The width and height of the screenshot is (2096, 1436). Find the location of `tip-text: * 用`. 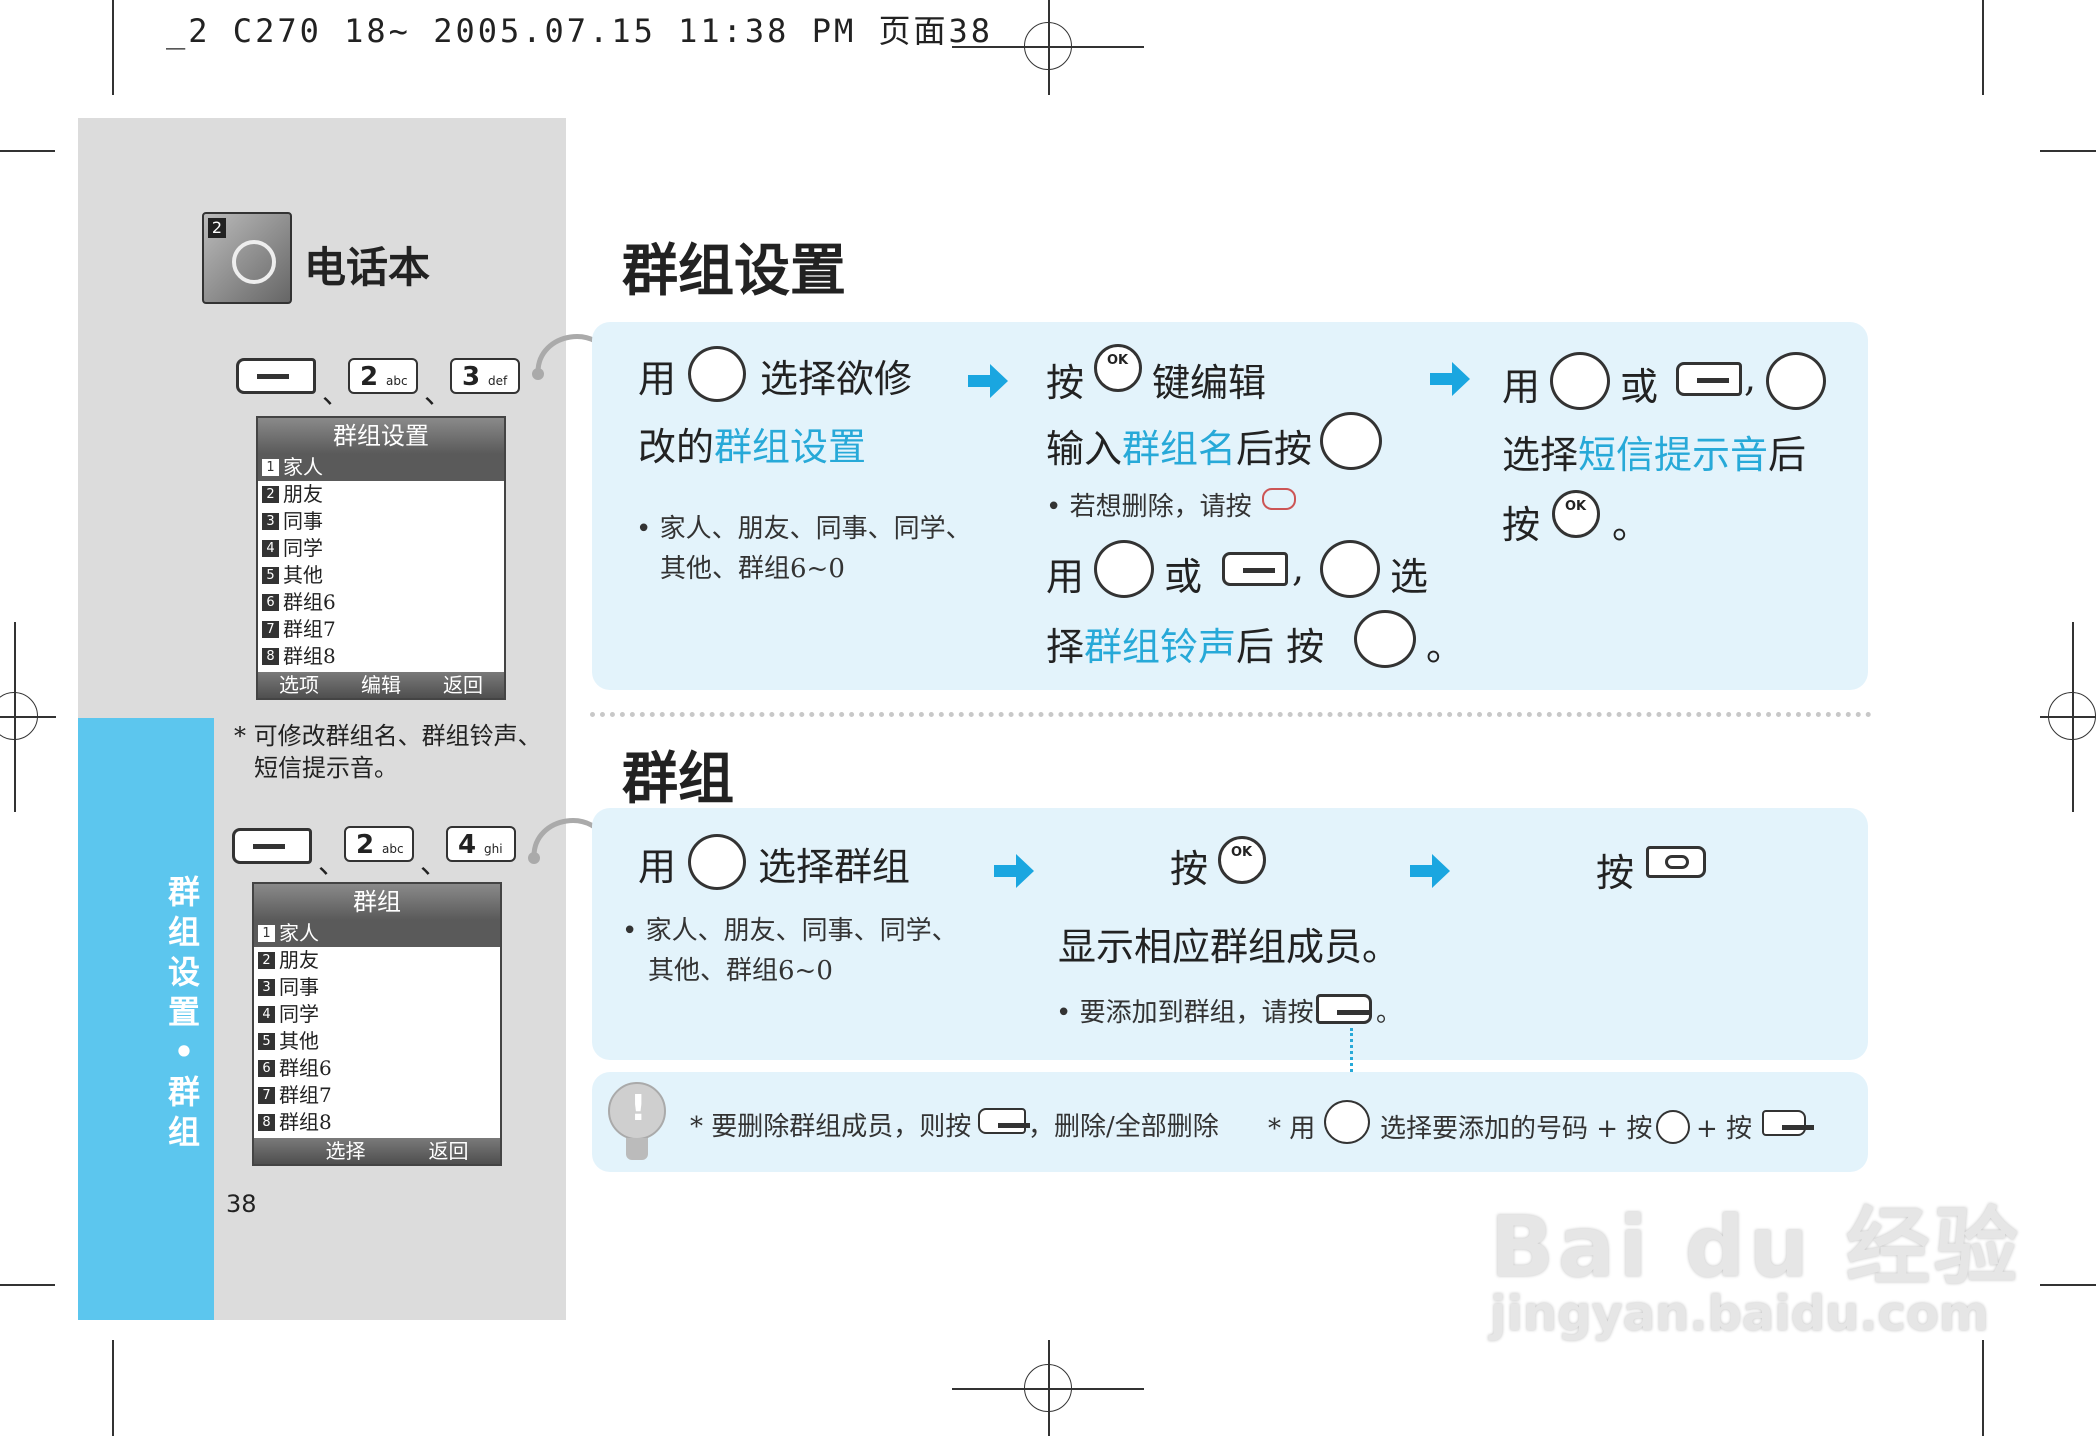

tip-text: * 用 is located at coordinates (1292, 1129).